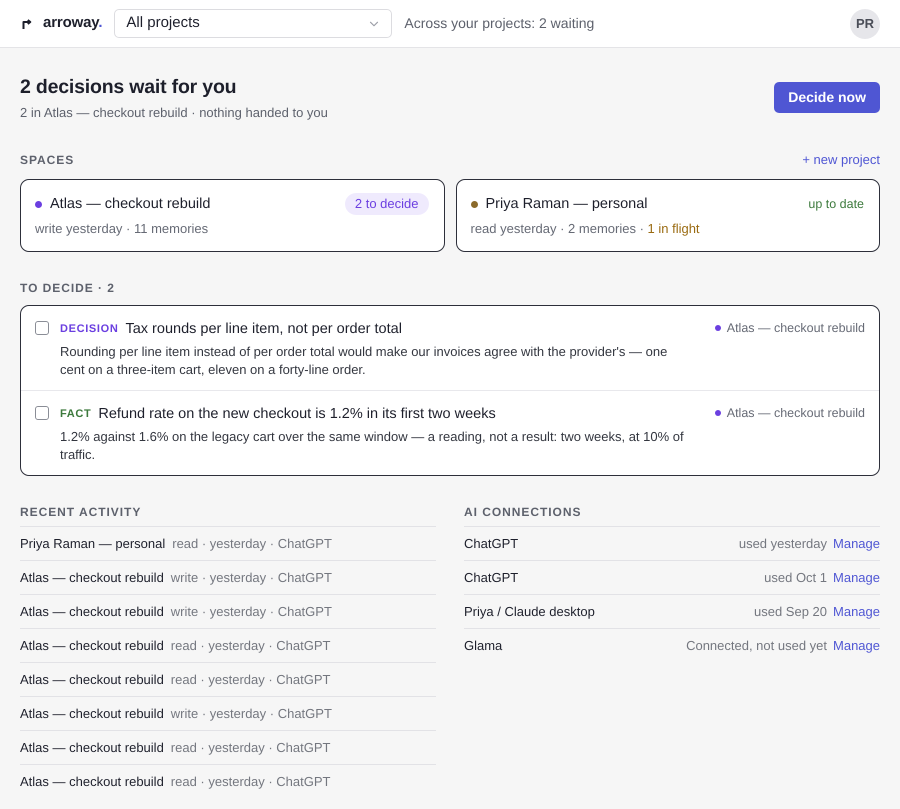  What do you see at coordinates (483, 645) in the screenshot?
I see `connection-name: Glama` at bounding box center [483, 645].